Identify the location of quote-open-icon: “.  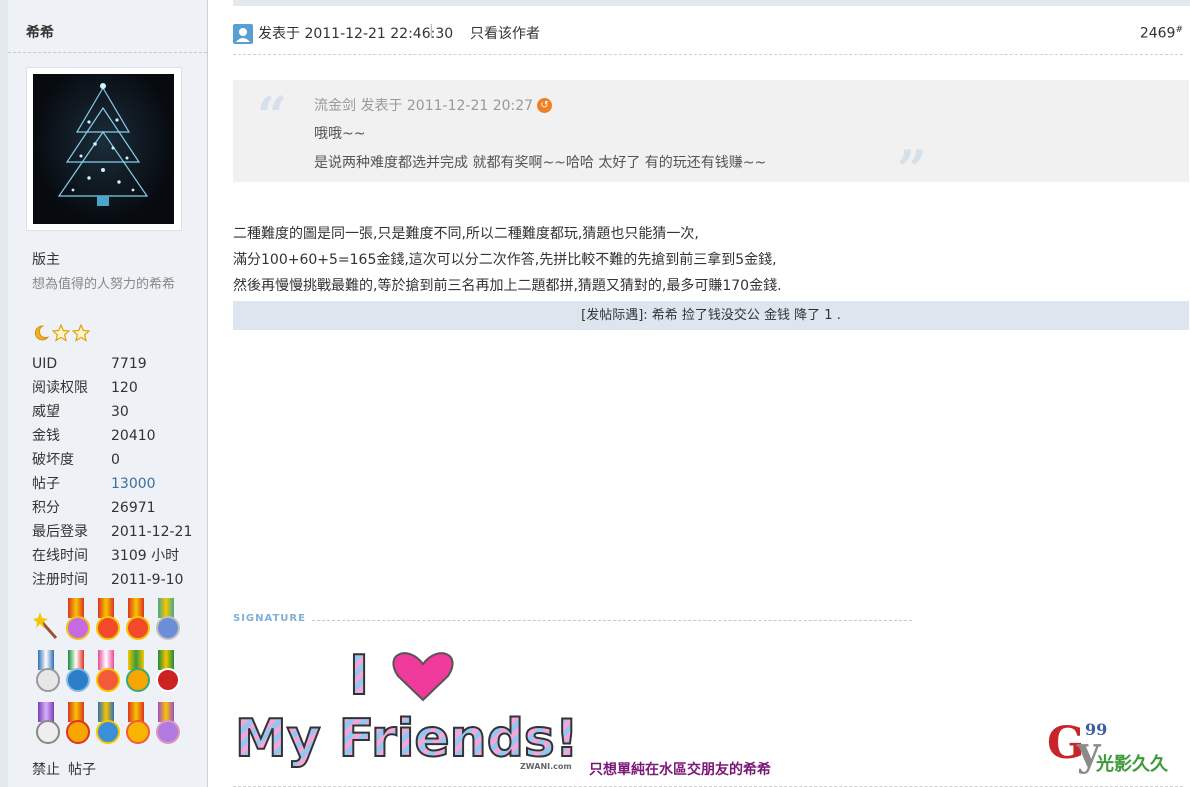
(272, 116).